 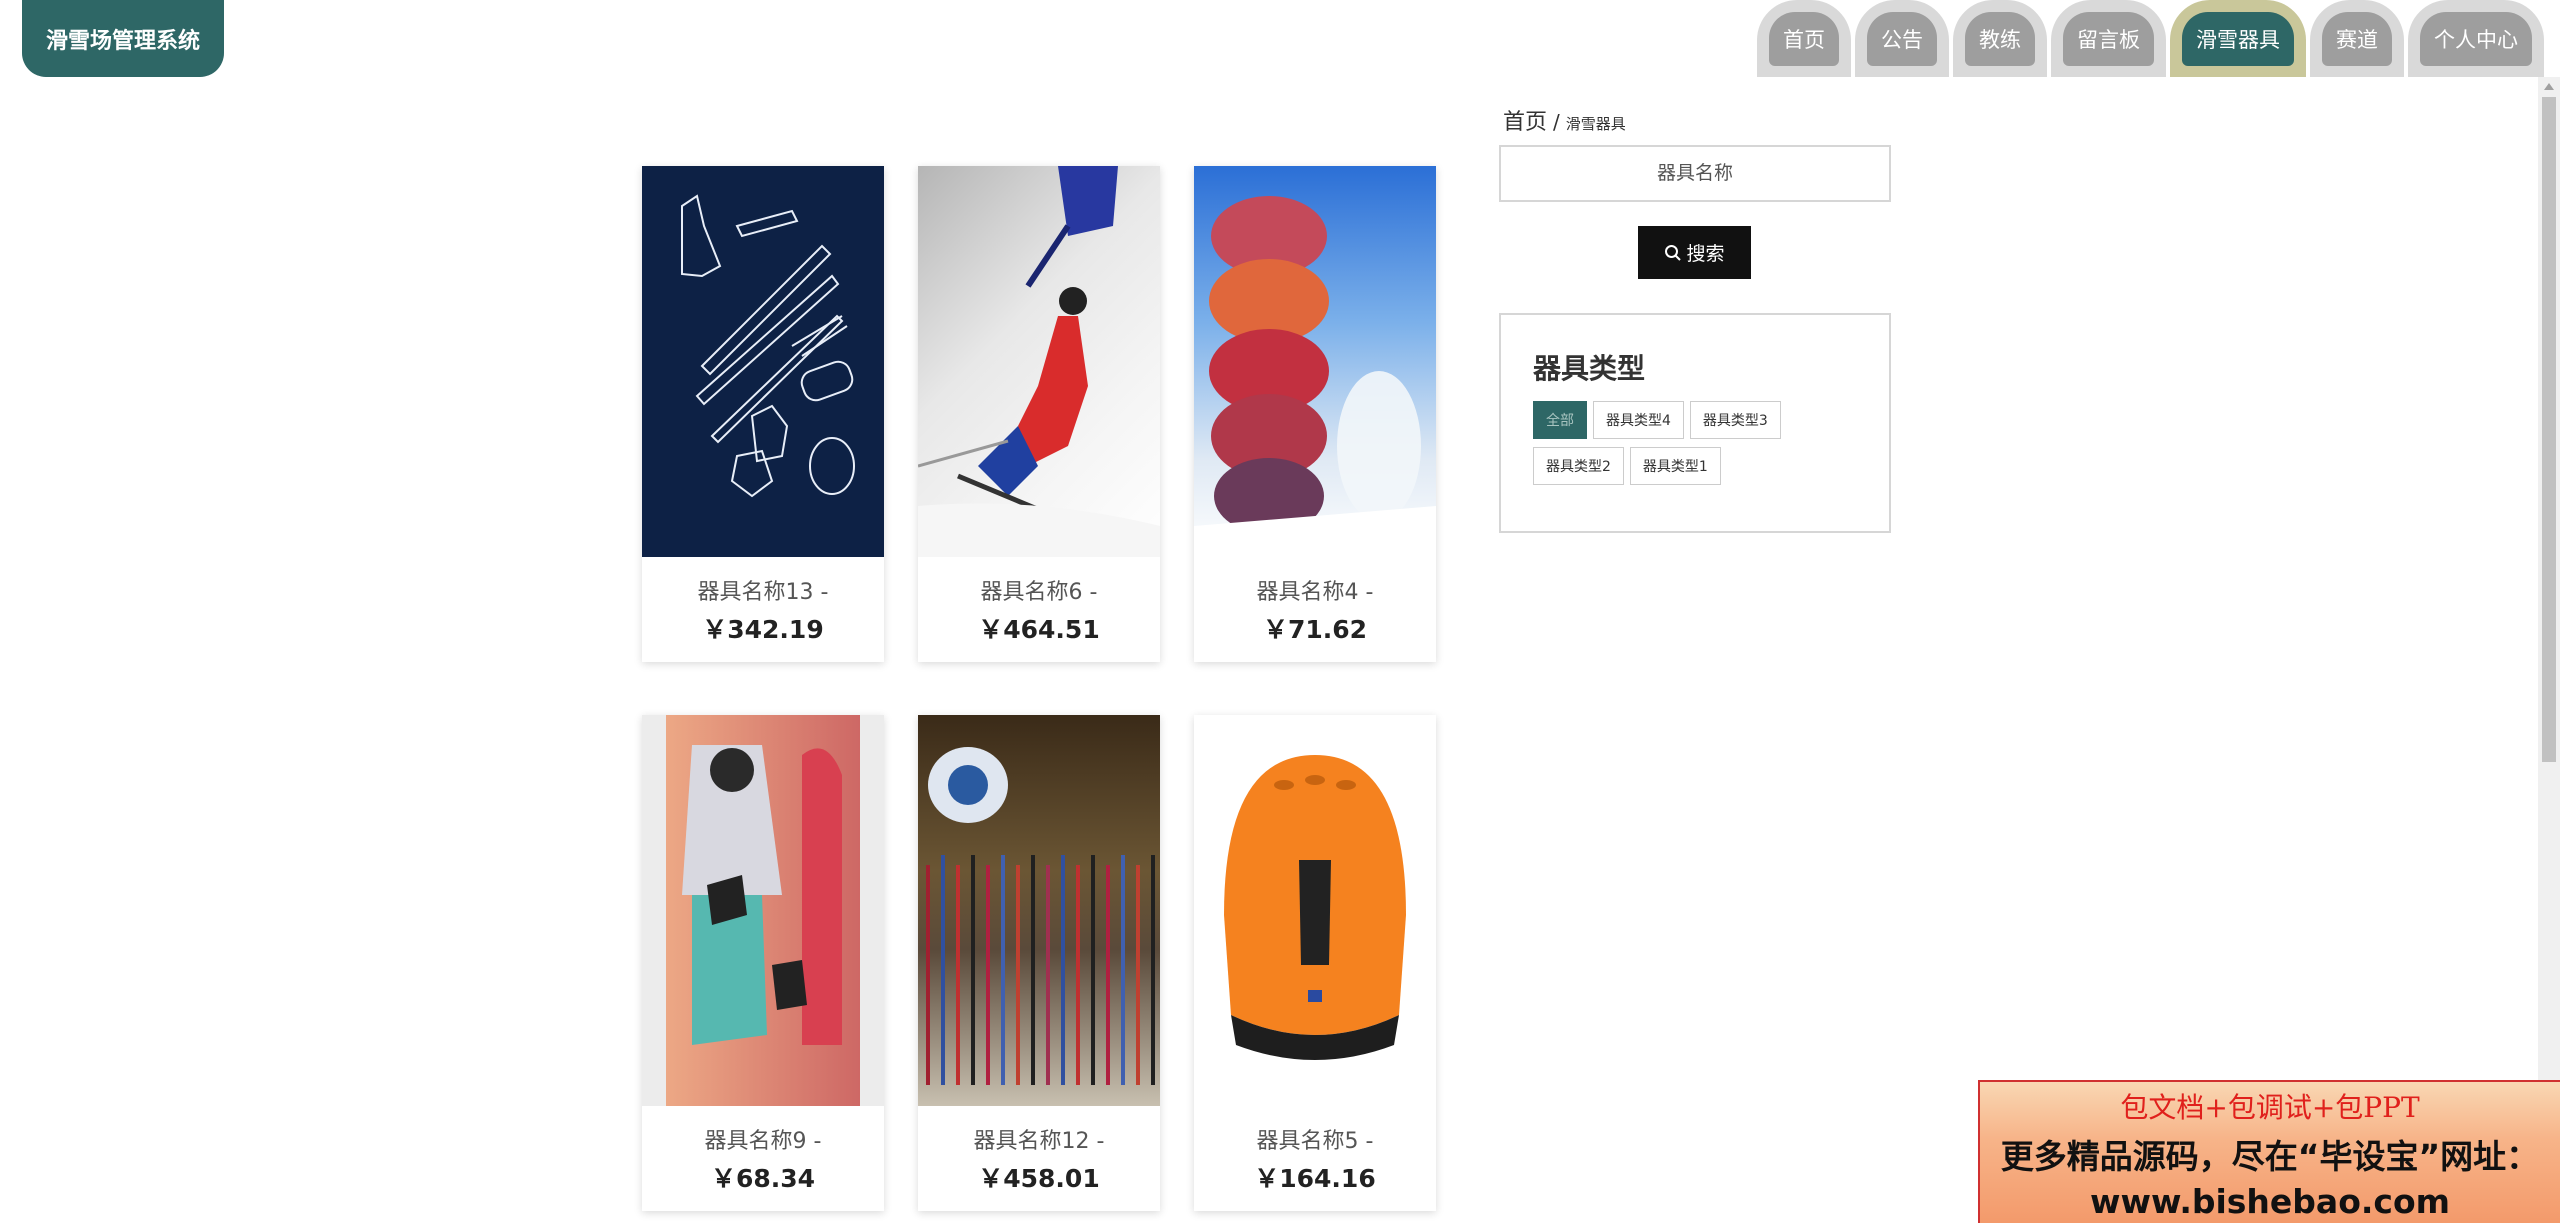 I want to click on product-price: ￥458.01, so click(x=1039, y=1178).